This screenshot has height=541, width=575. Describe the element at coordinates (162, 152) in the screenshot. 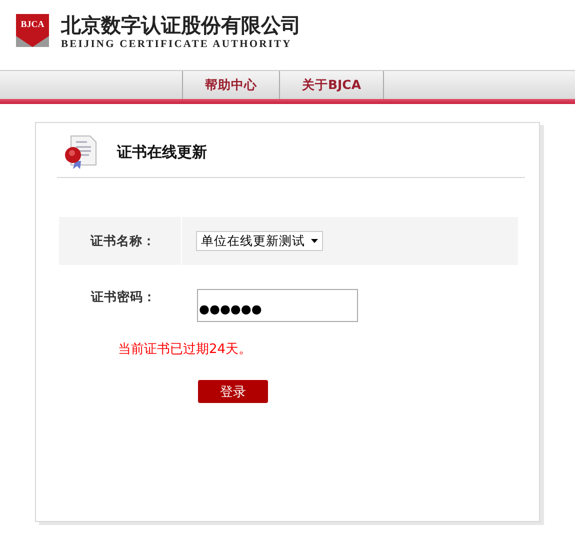

I see `page-title: 证书在线更新` at that location.